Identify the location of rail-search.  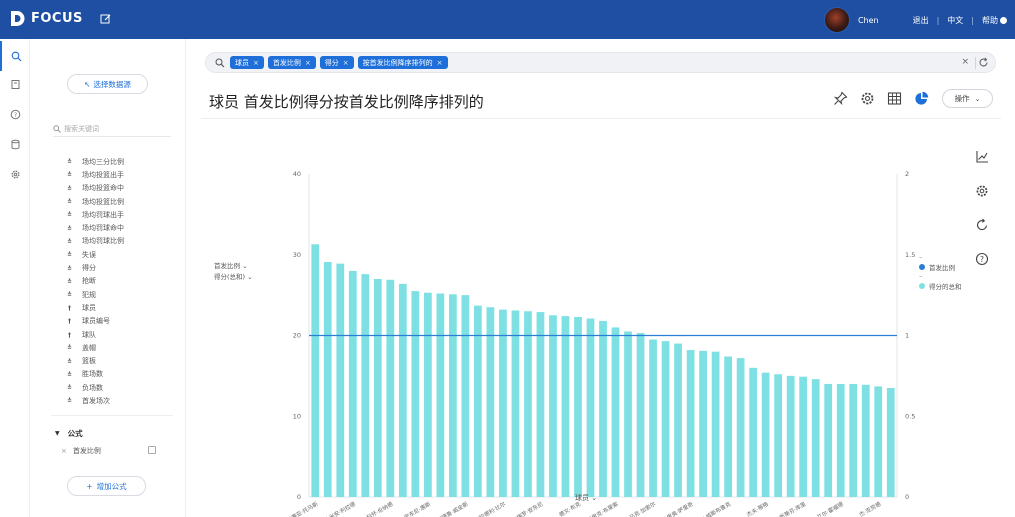
(15, 56).